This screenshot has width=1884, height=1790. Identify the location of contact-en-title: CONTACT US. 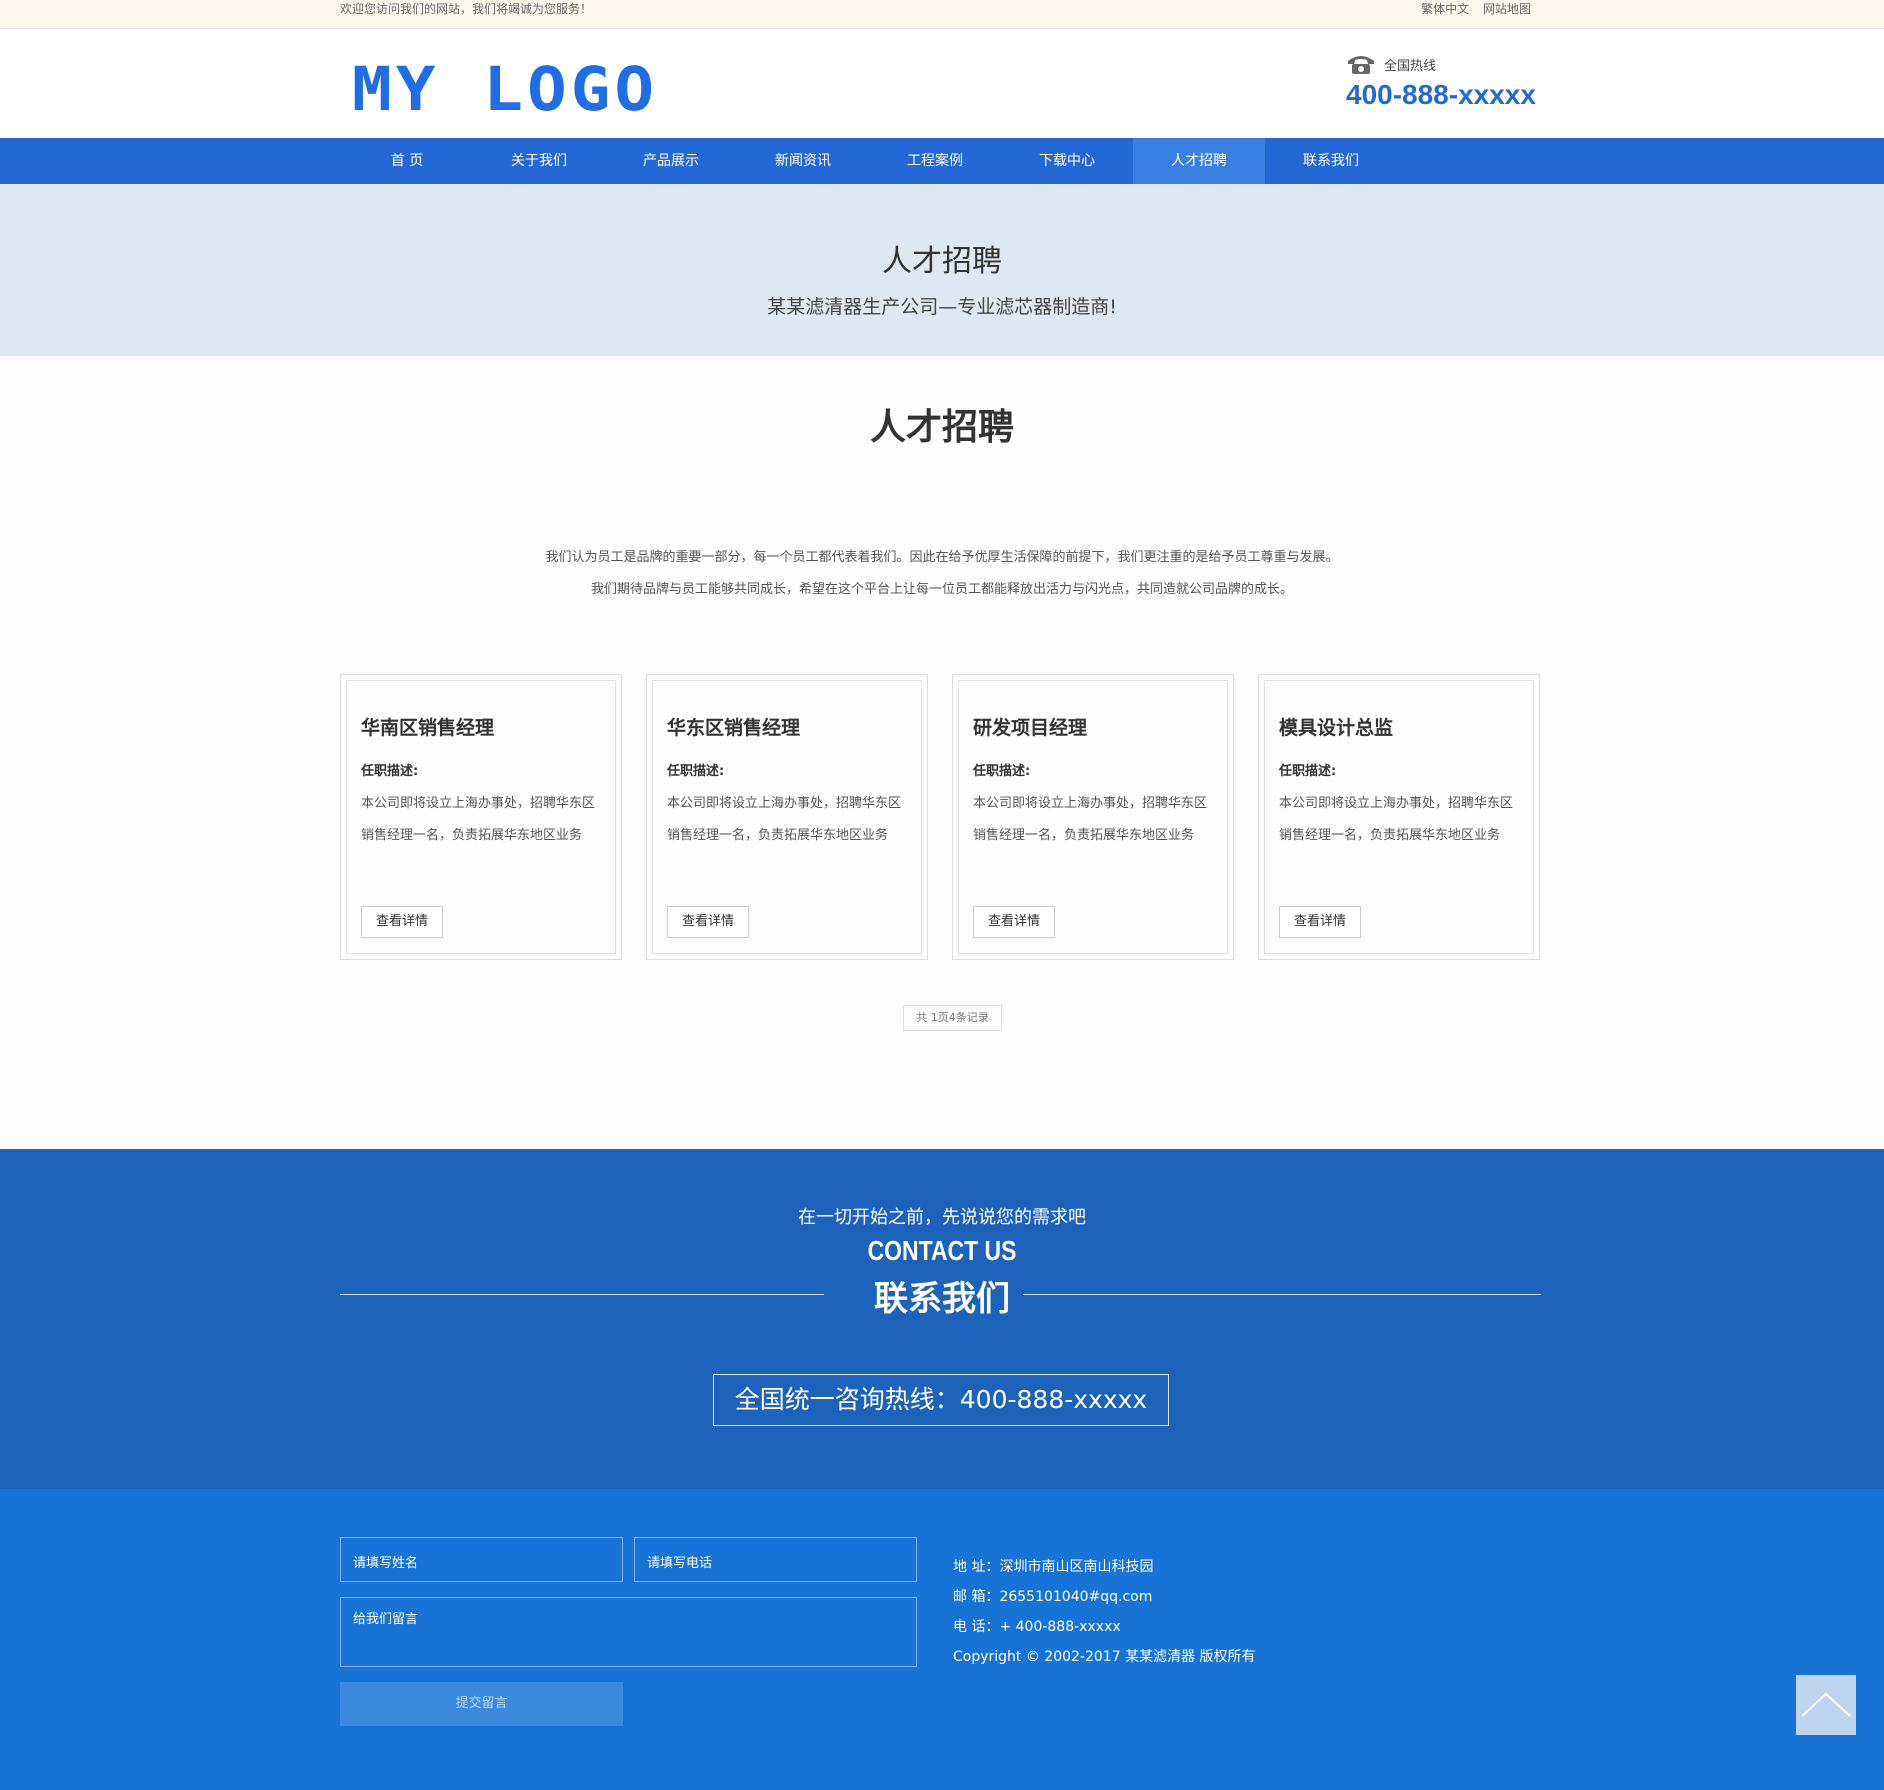
(942, 1250).